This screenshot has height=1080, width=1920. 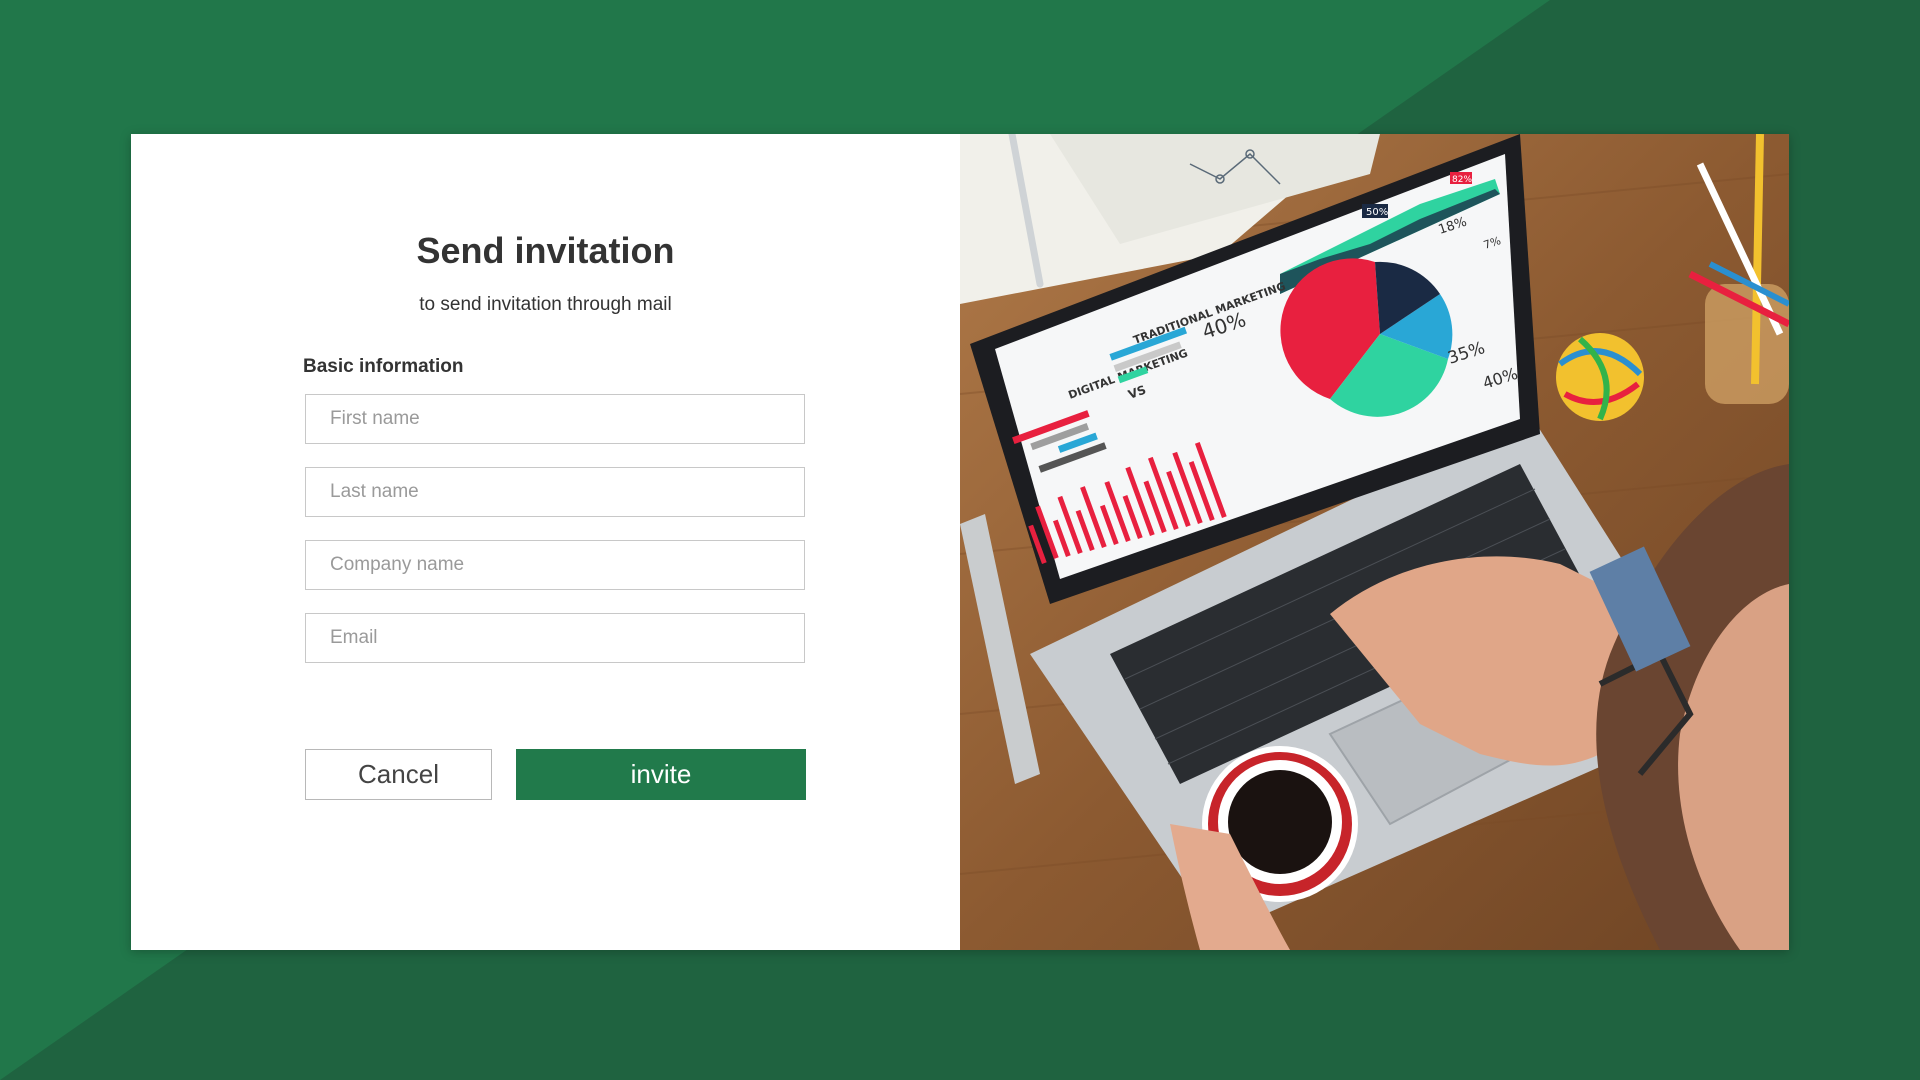 I want to click on badge-label-1: 50%, so click(x=1377, y=212).